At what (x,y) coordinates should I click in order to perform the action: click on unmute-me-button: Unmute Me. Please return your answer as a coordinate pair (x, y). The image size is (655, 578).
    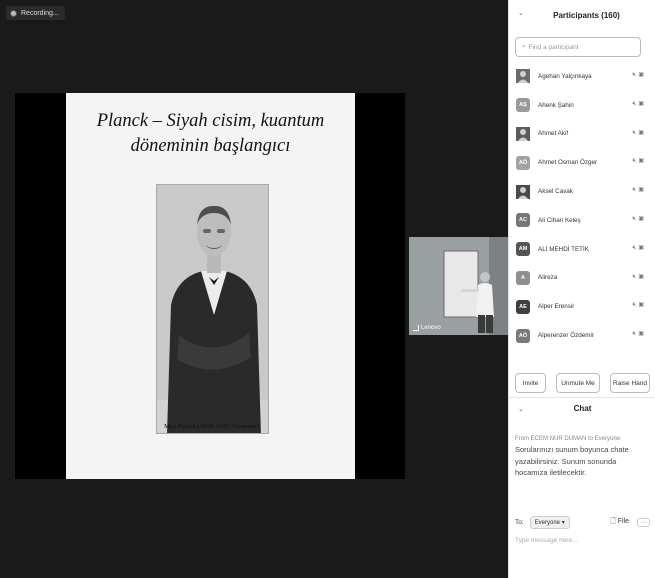
    Looking at the image, I should click on (578, 383).